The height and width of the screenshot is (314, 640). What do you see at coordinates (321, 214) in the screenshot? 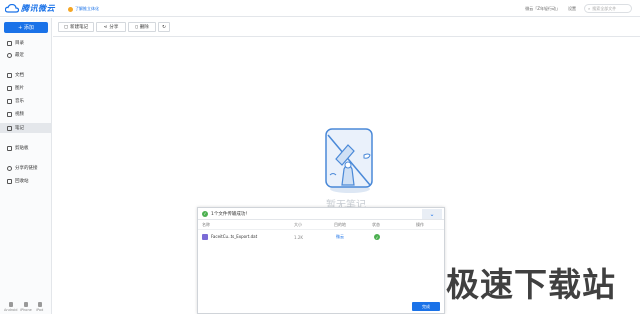
I see `transfer-panel-header: ✓ 1个文件传输成功！ ⌄` at bounding box center [321, 214].